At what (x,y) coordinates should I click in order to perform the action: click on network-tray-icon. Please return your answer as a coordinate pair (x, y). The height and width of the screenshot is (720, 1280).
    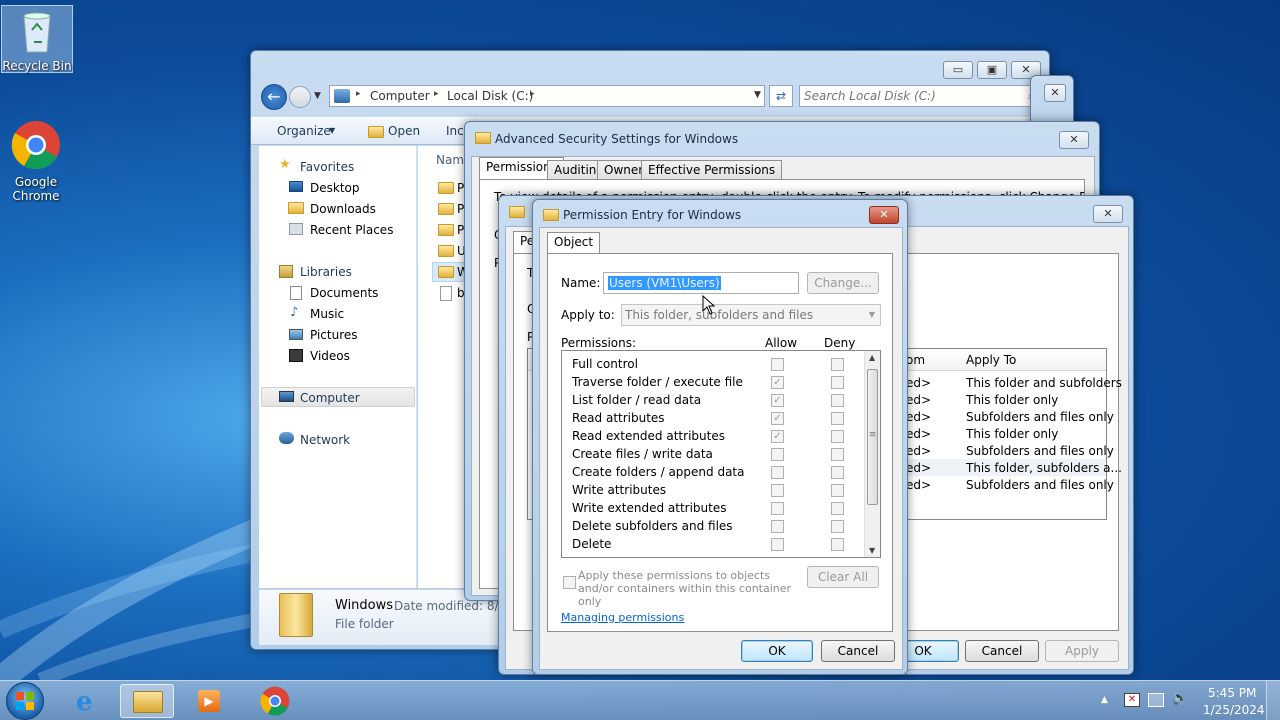
    Looking at the image, I should click on (1156, 700).